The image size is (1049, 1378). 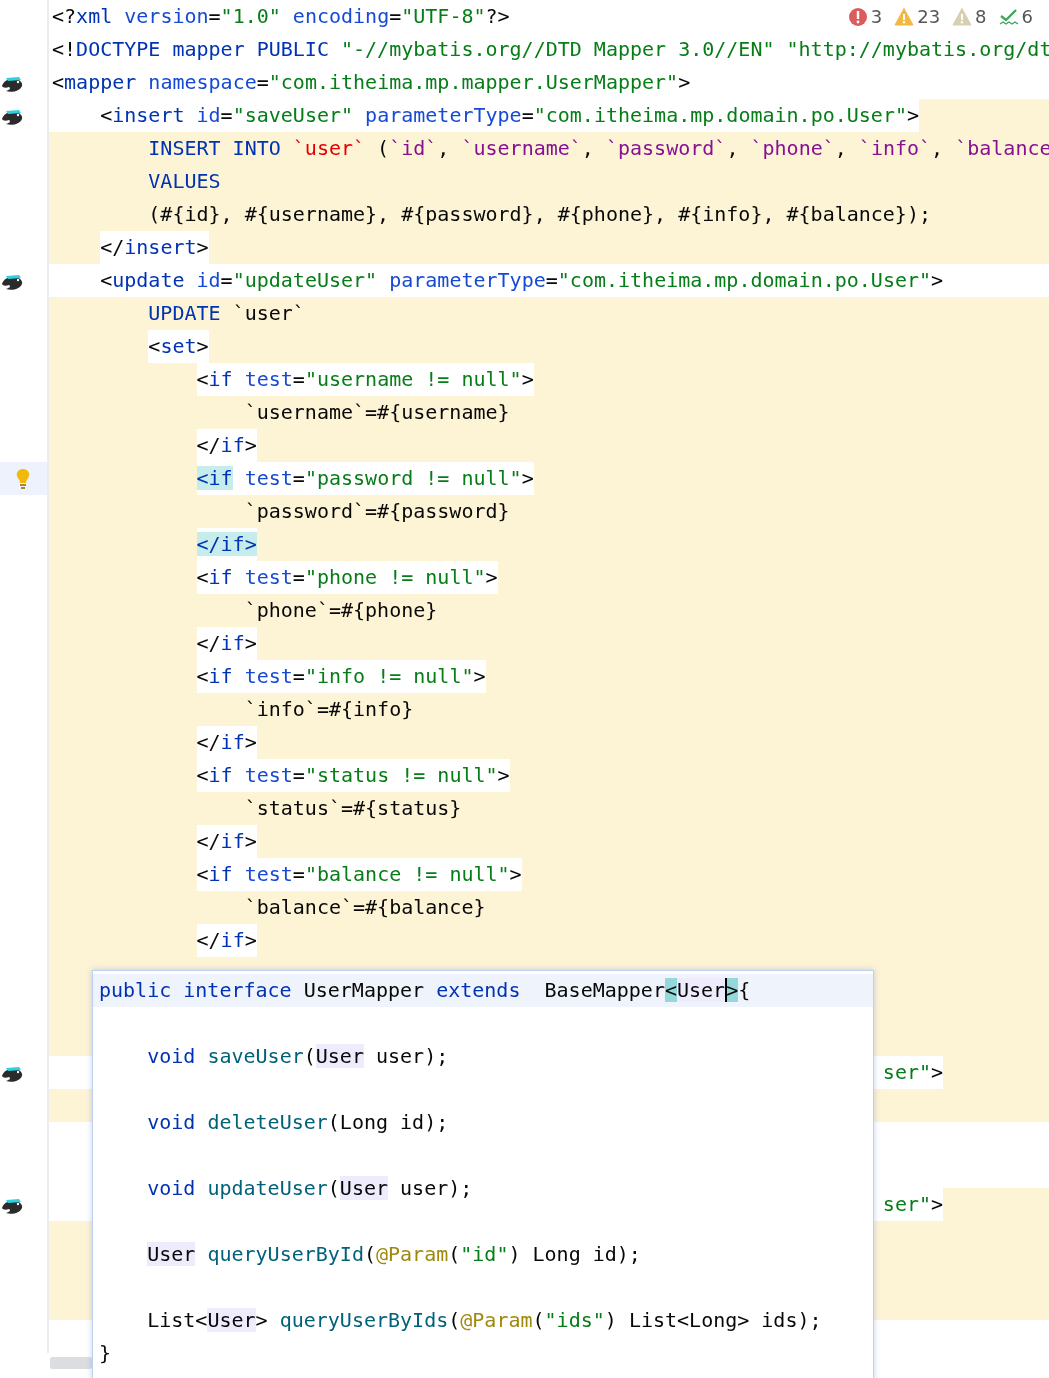 I want to click on code-line: VALUES, so click(x=184, y=181).